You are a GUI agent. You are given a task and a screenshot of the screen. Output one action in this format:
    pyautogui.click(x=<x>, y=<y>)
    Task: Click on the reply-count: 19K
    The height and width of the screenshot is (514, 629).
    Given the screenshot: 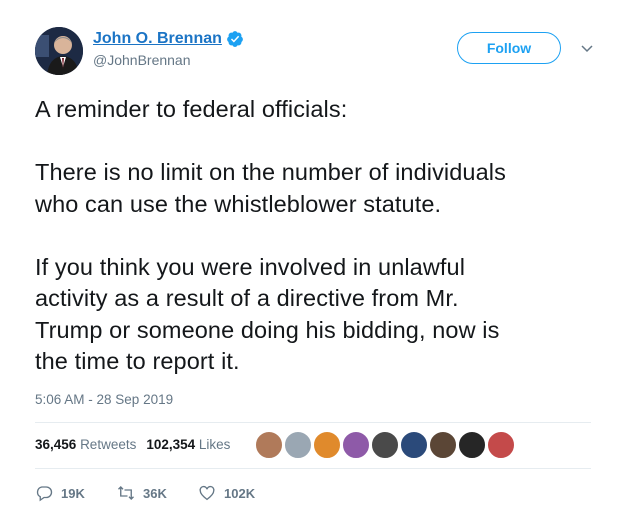 What is the action you would take?
    pyautogui.click(x=73, y=493)
    